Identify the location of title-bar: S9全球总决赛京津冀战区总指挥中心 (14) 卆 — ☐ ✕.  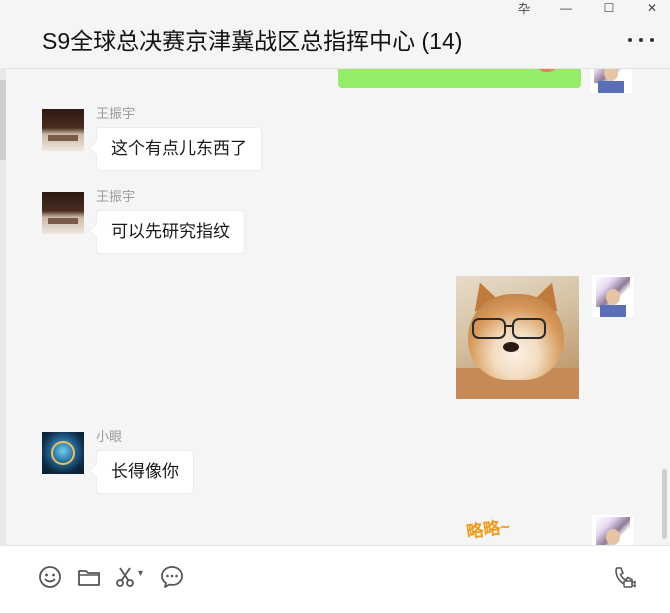
(335, 34).